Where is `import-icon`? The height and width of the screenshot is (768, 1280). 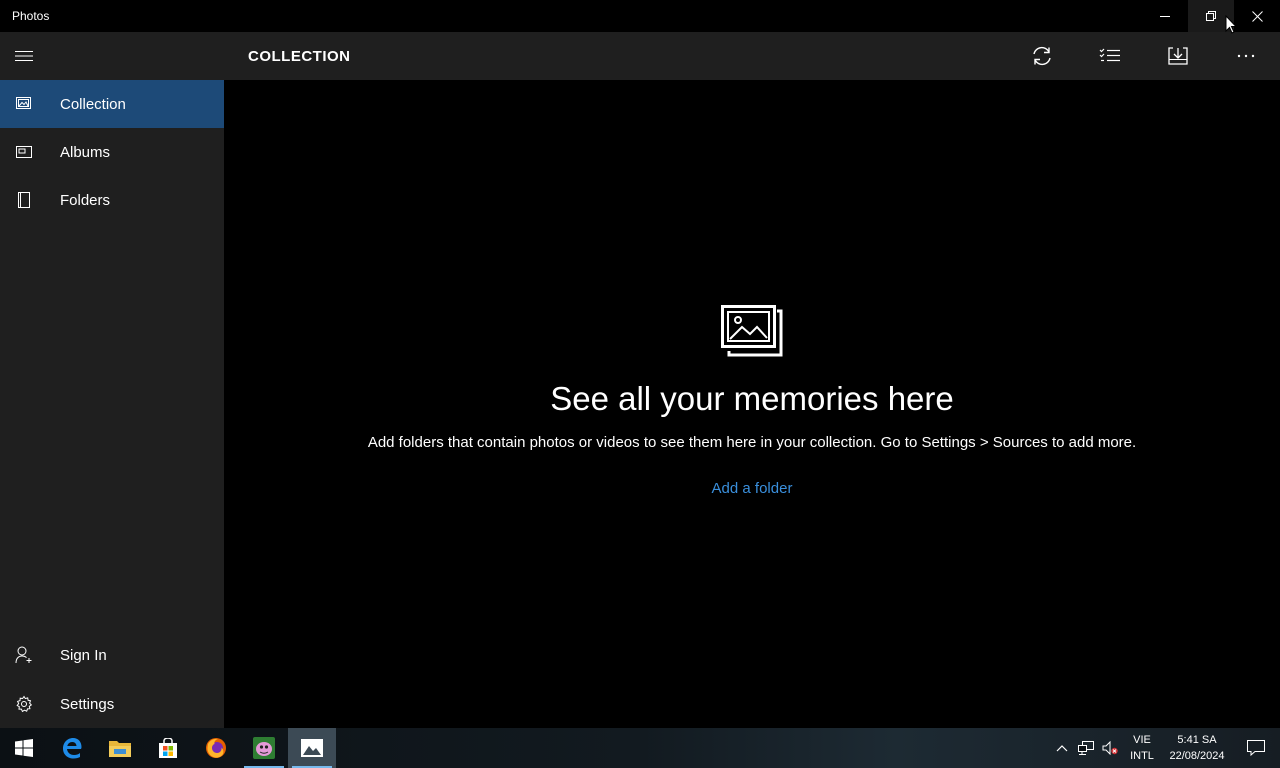 import-icon is located at coordinates (1178, 56).